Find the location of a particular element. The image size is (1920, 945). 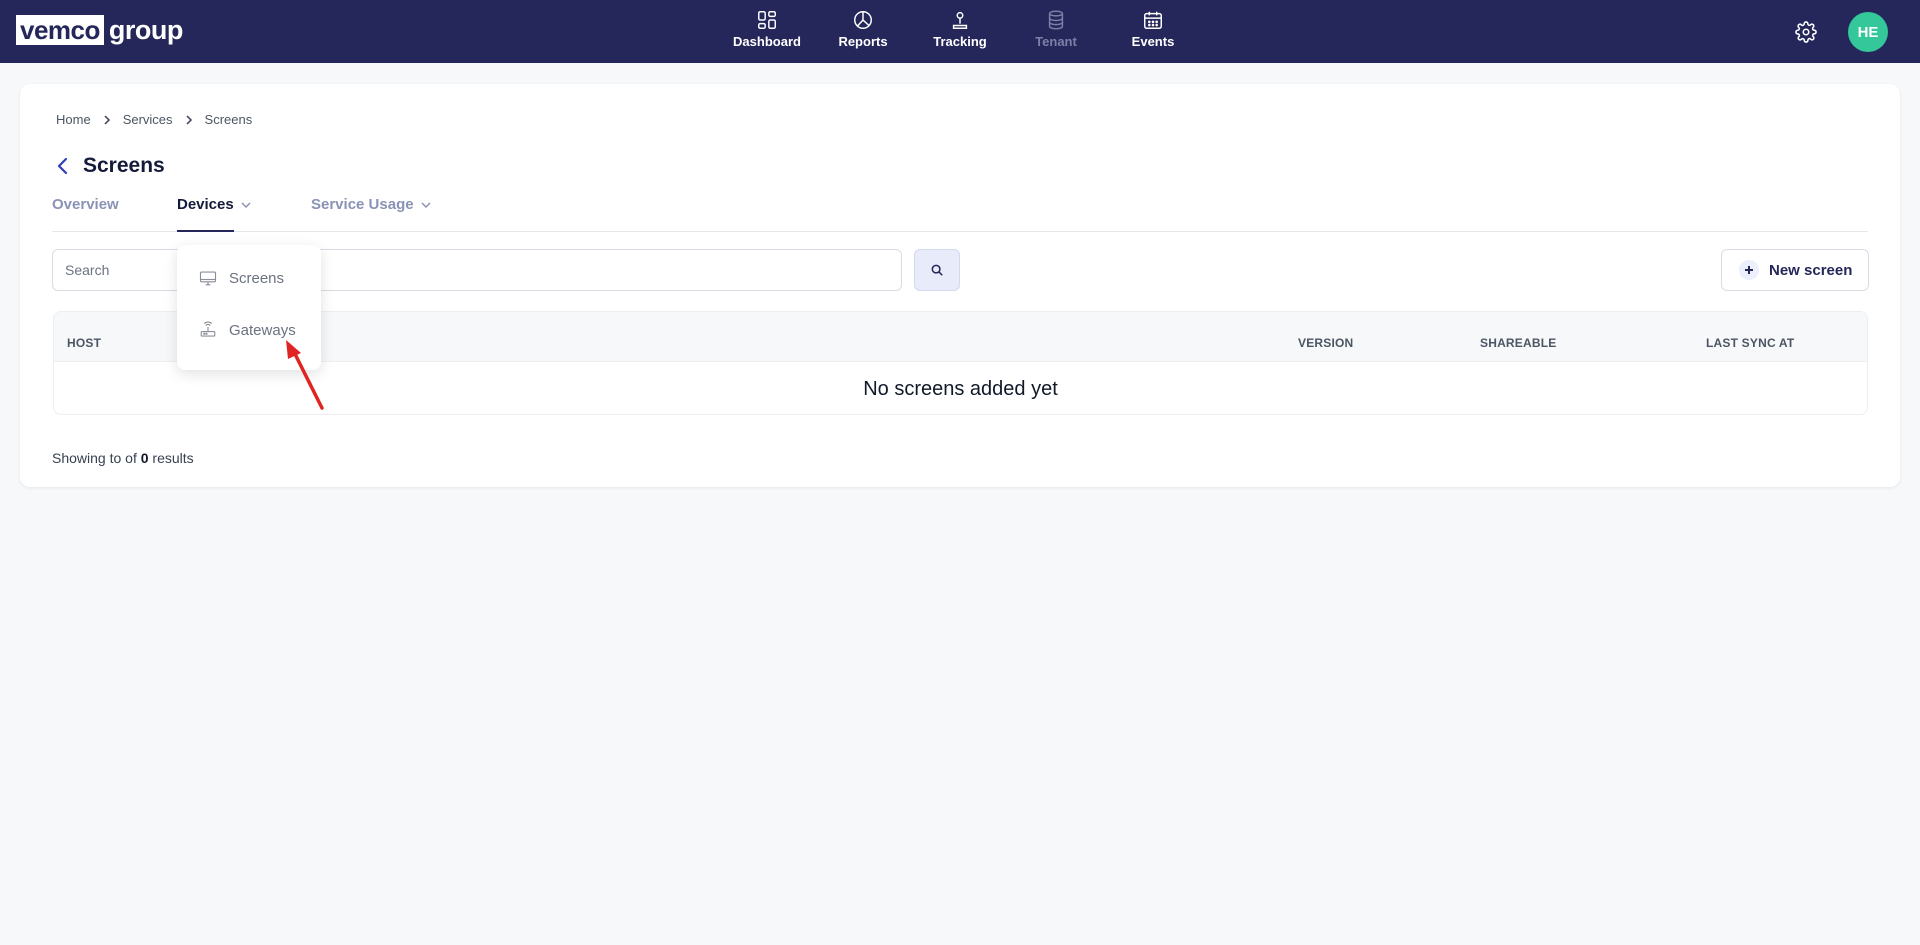

pagination-count: 0 is located at coordinates (144, 458).